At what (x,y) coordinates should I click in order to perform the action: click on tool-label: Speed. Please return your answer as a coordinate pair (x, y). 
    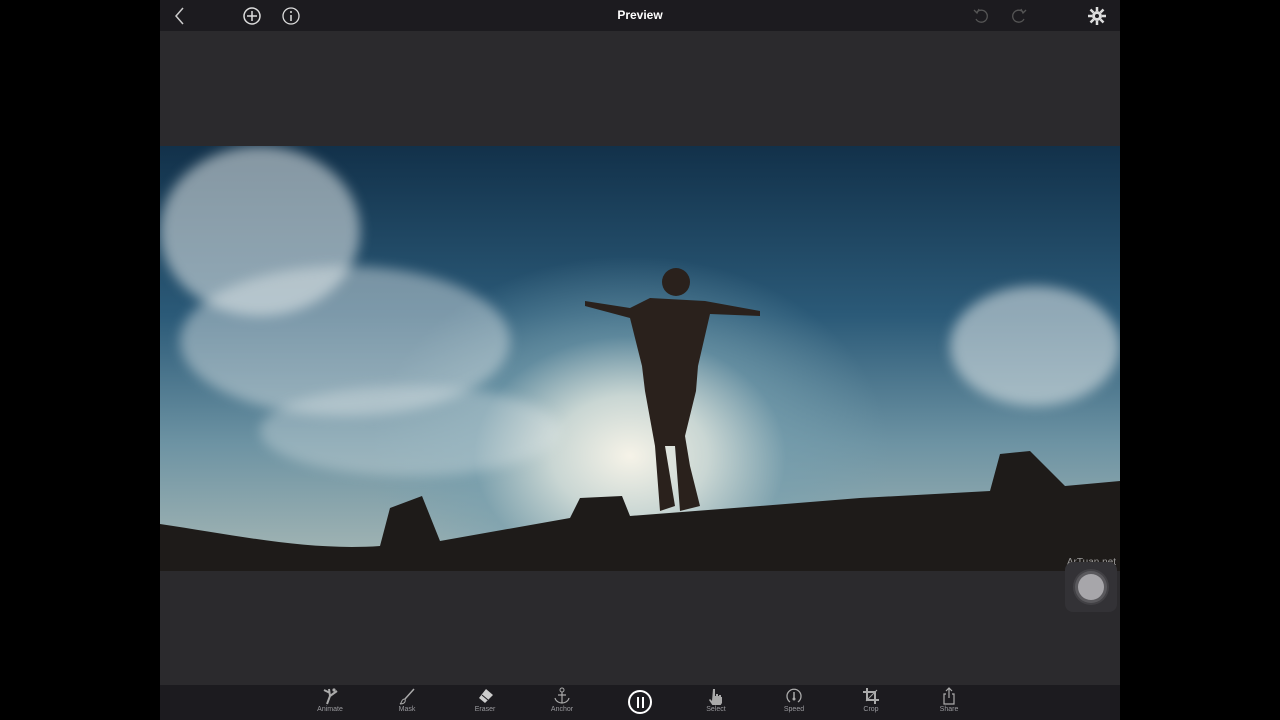
    Looking at the image, I should click on (794, 709).